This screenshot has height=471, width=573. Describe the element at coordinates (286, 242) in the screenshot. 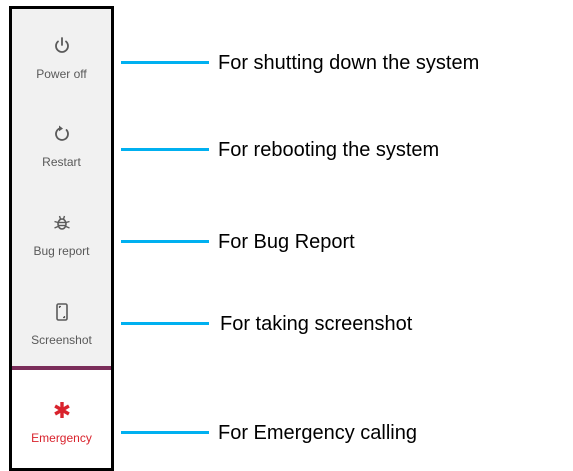

I see `bug-report-callout: For Bug Report` at that location.